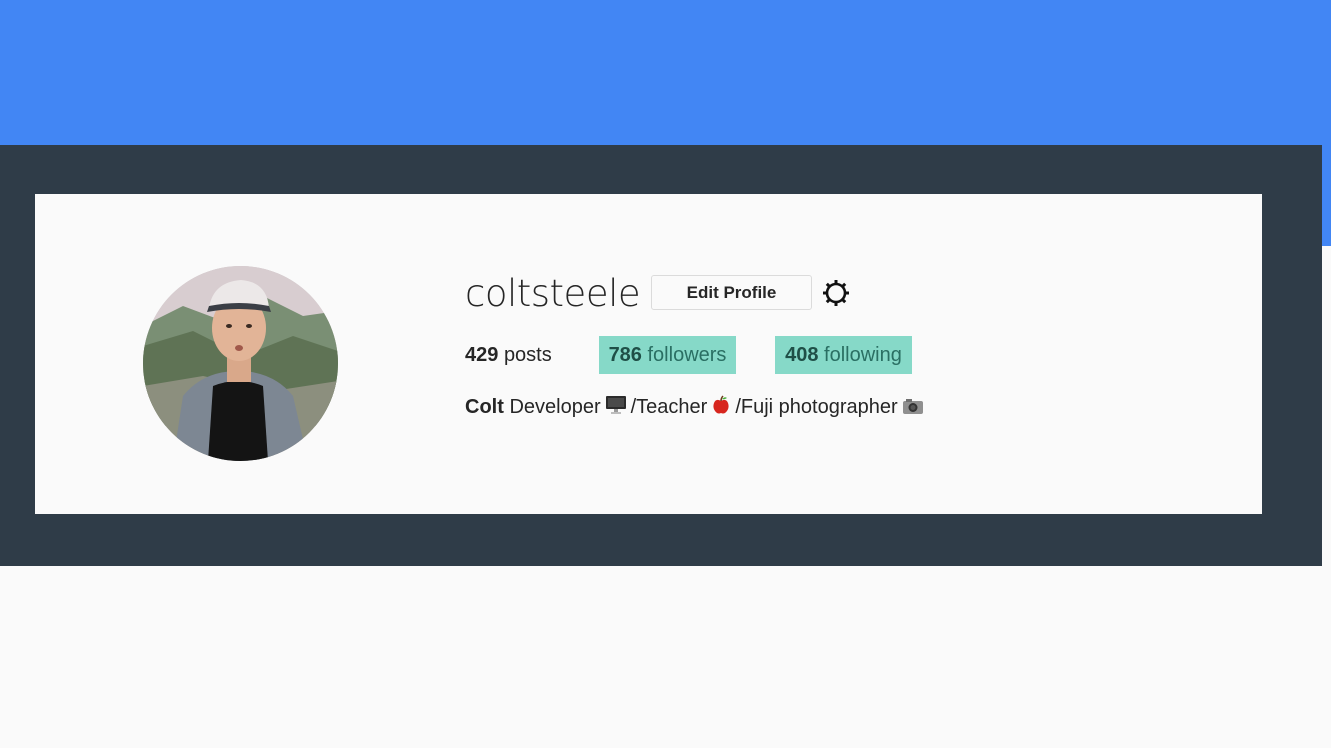 This screenshot has height=748, width=1331. I want to click on bio-text-photographer: /Fuji photographer, so click(816, 407).